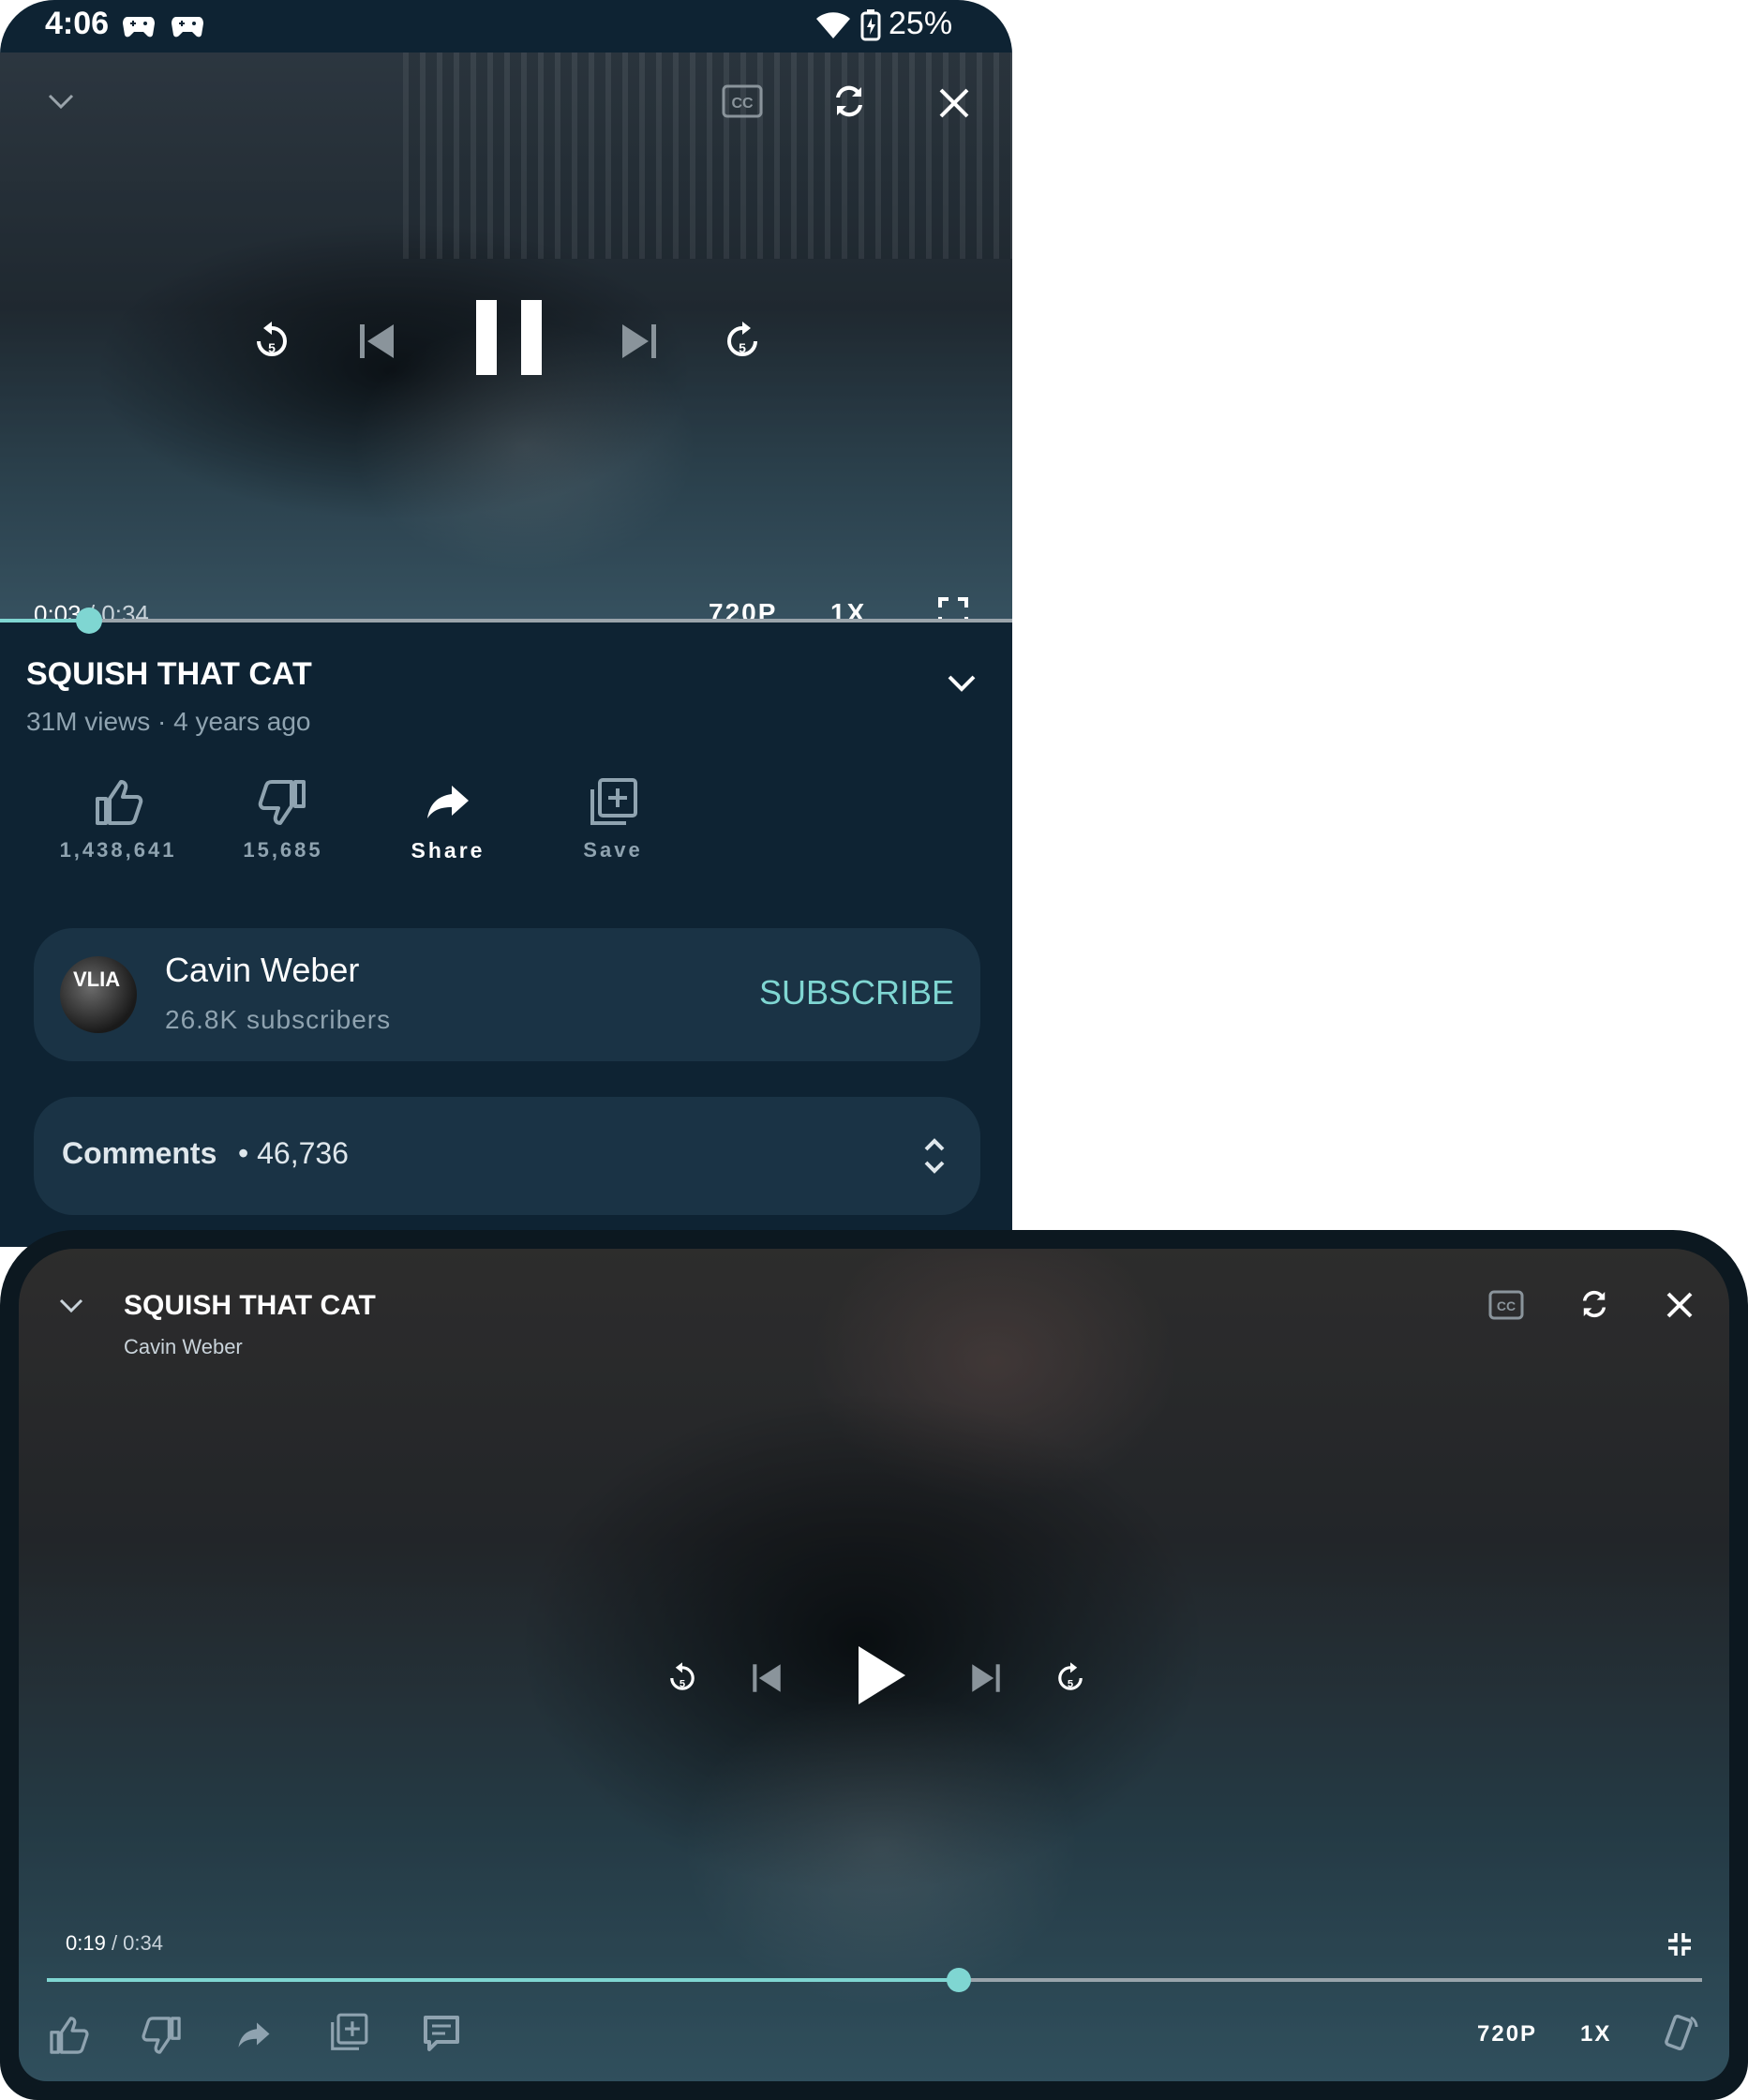  I want to click on playback-time: 0:19 / 0:34, so click(114, 1943).